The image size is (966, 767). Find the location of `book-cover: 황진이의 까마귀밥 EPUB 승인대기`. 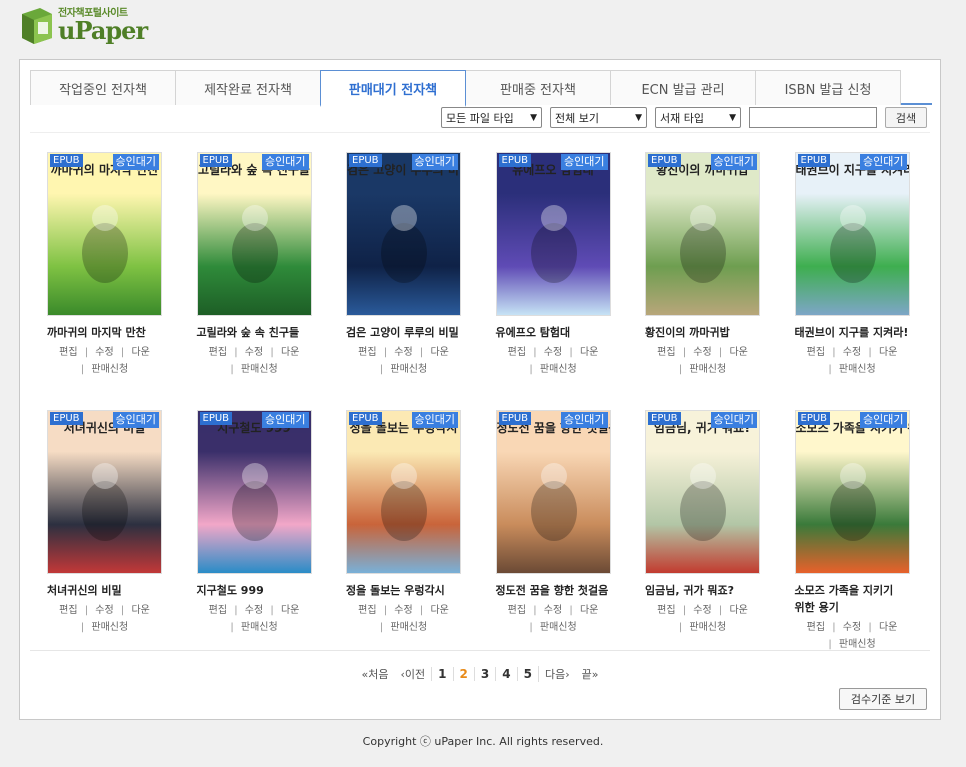

book-cover: 황진이의 까마귀밥 EPUB 승인대기 is located at coordinates (702, 234).